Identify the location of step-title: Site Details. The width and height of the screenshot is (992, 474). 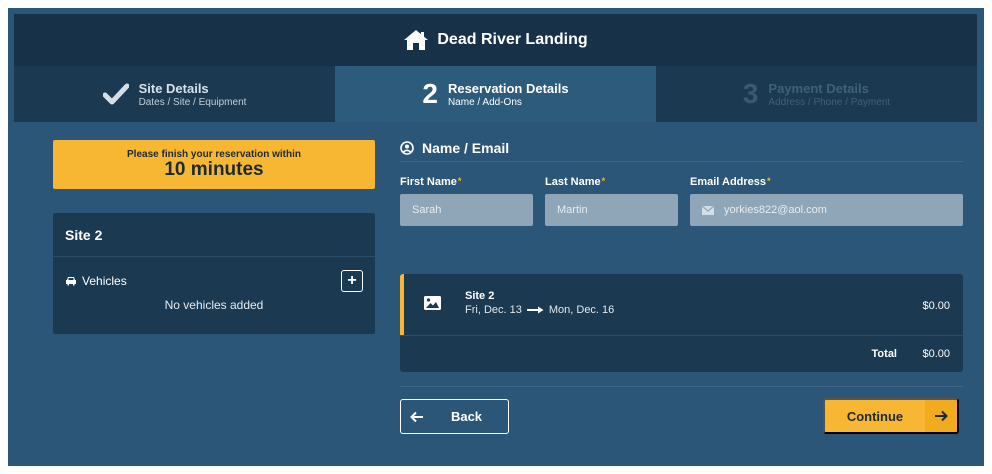
(173, 88).